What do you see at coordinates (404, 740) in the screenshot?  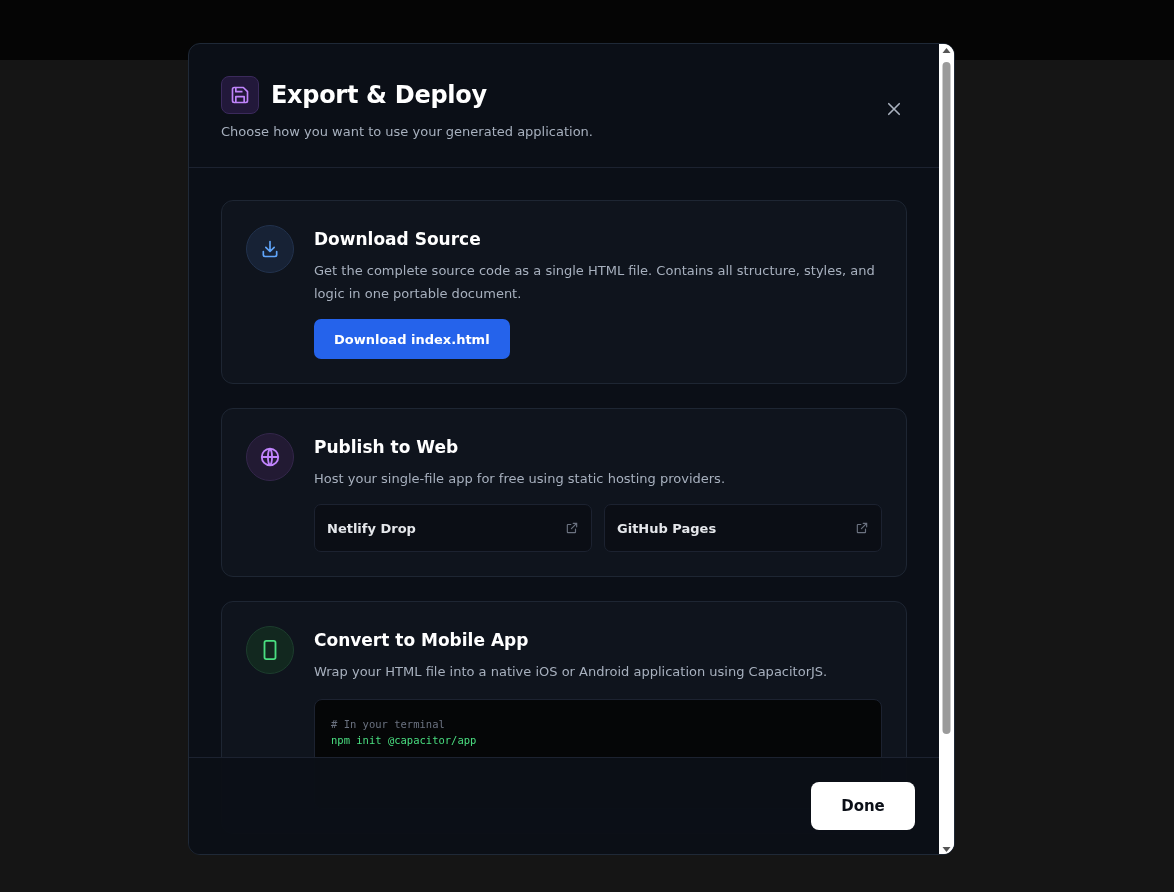 I see `code-line: npm init @capacitor/app` at bounding box center [404, 740].